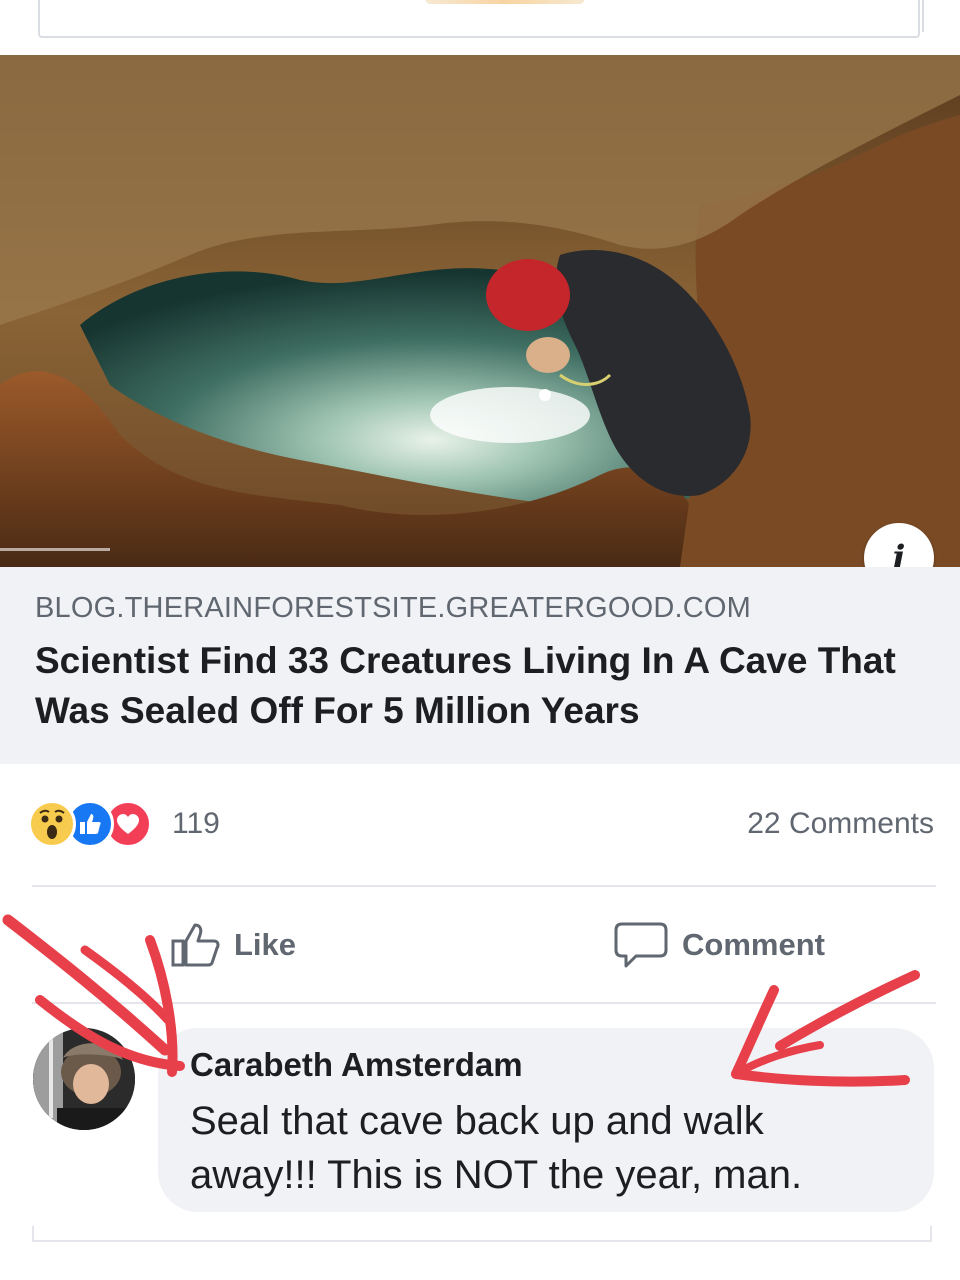 This screenshot has height=1280, width=960. What do you see at coordinates (196, 824) in the screenshot?
I see `reaction-count: 119` at bounding box center [196, 824].